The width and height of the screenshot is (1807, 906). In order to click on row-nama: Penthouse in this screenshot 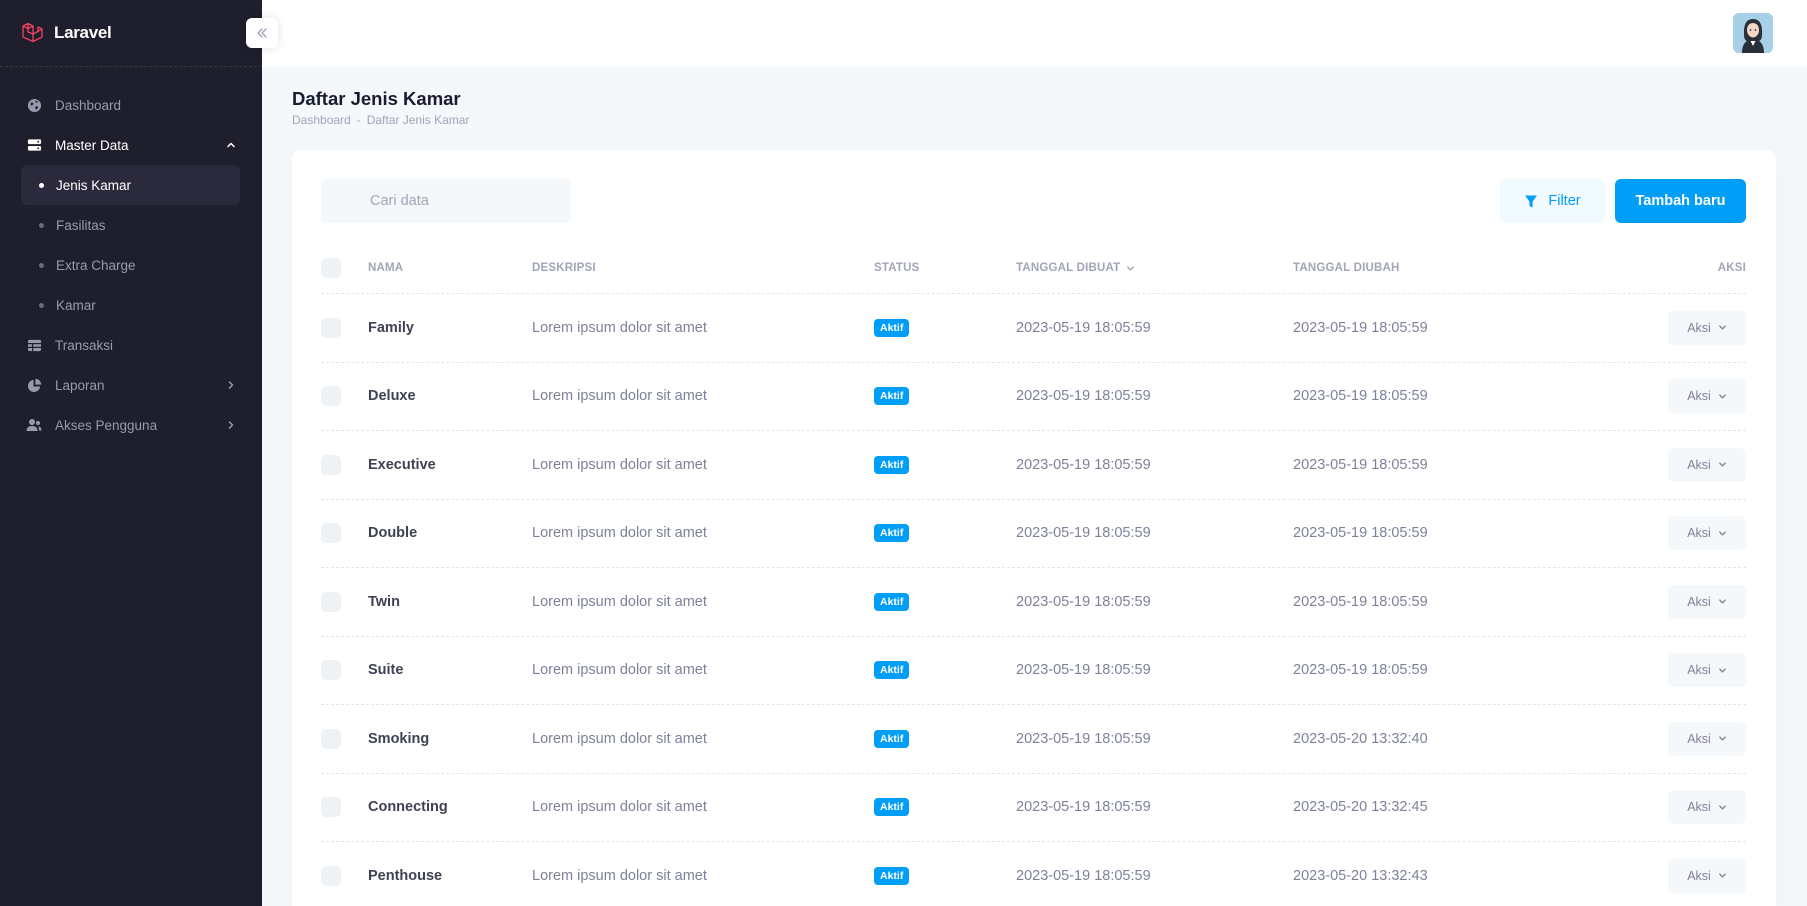, I will do `click(405, 875)`.